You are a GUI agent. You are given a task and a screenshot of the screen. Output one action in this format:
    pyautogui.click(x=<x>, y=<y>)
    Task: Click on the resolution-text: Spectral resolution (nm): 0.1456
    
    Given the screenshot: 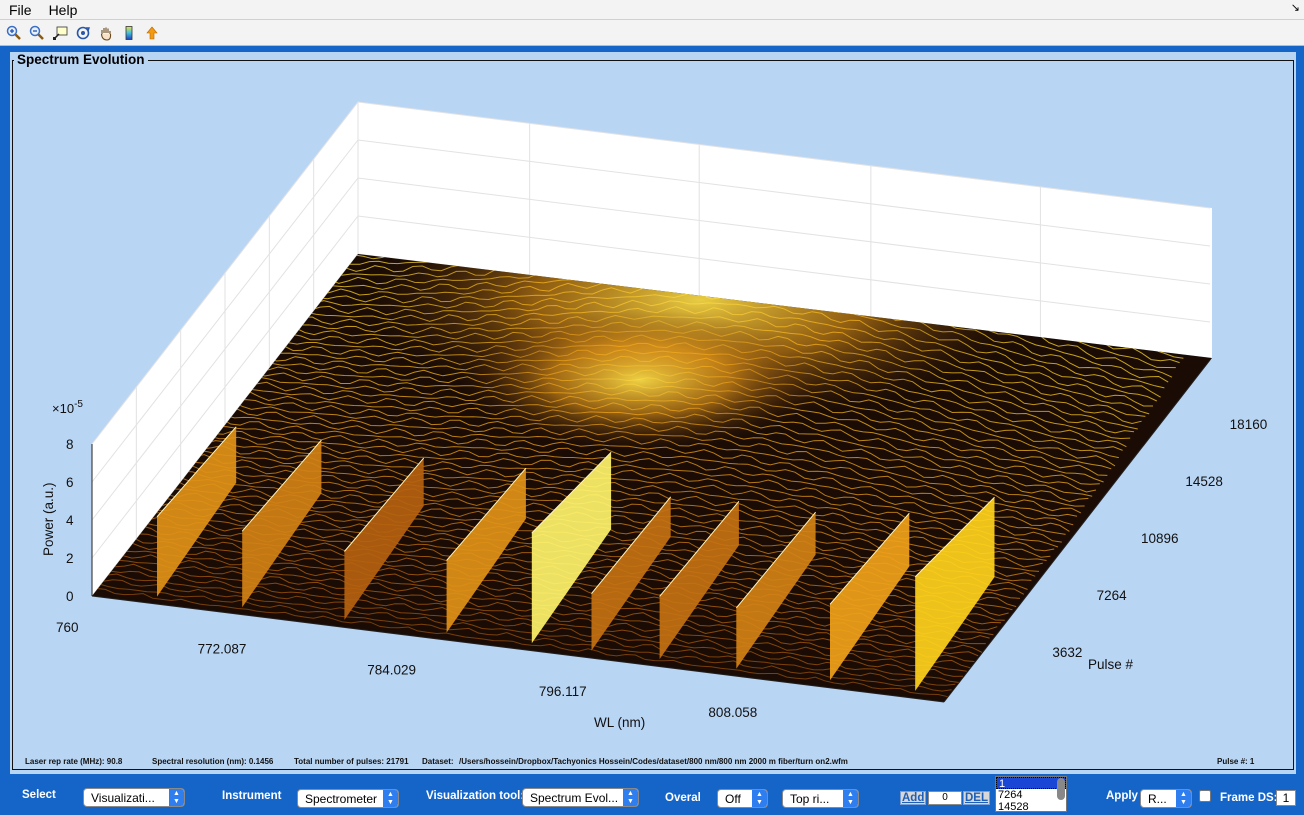 What is the action you would take?
    pyautogui.click(x=213, y=761)
    